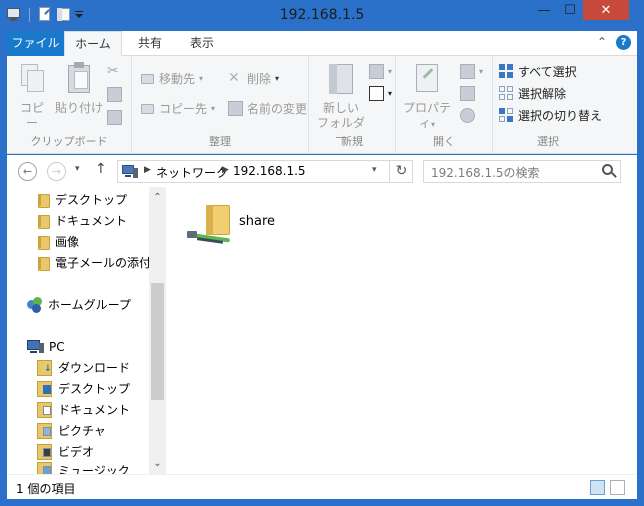 The width and height of the screenshot is (644, 506). What do you see at coordinates (35, 43) in the screenshot?
I see `tab-file: ファイル` at bounding box center [35, 43].